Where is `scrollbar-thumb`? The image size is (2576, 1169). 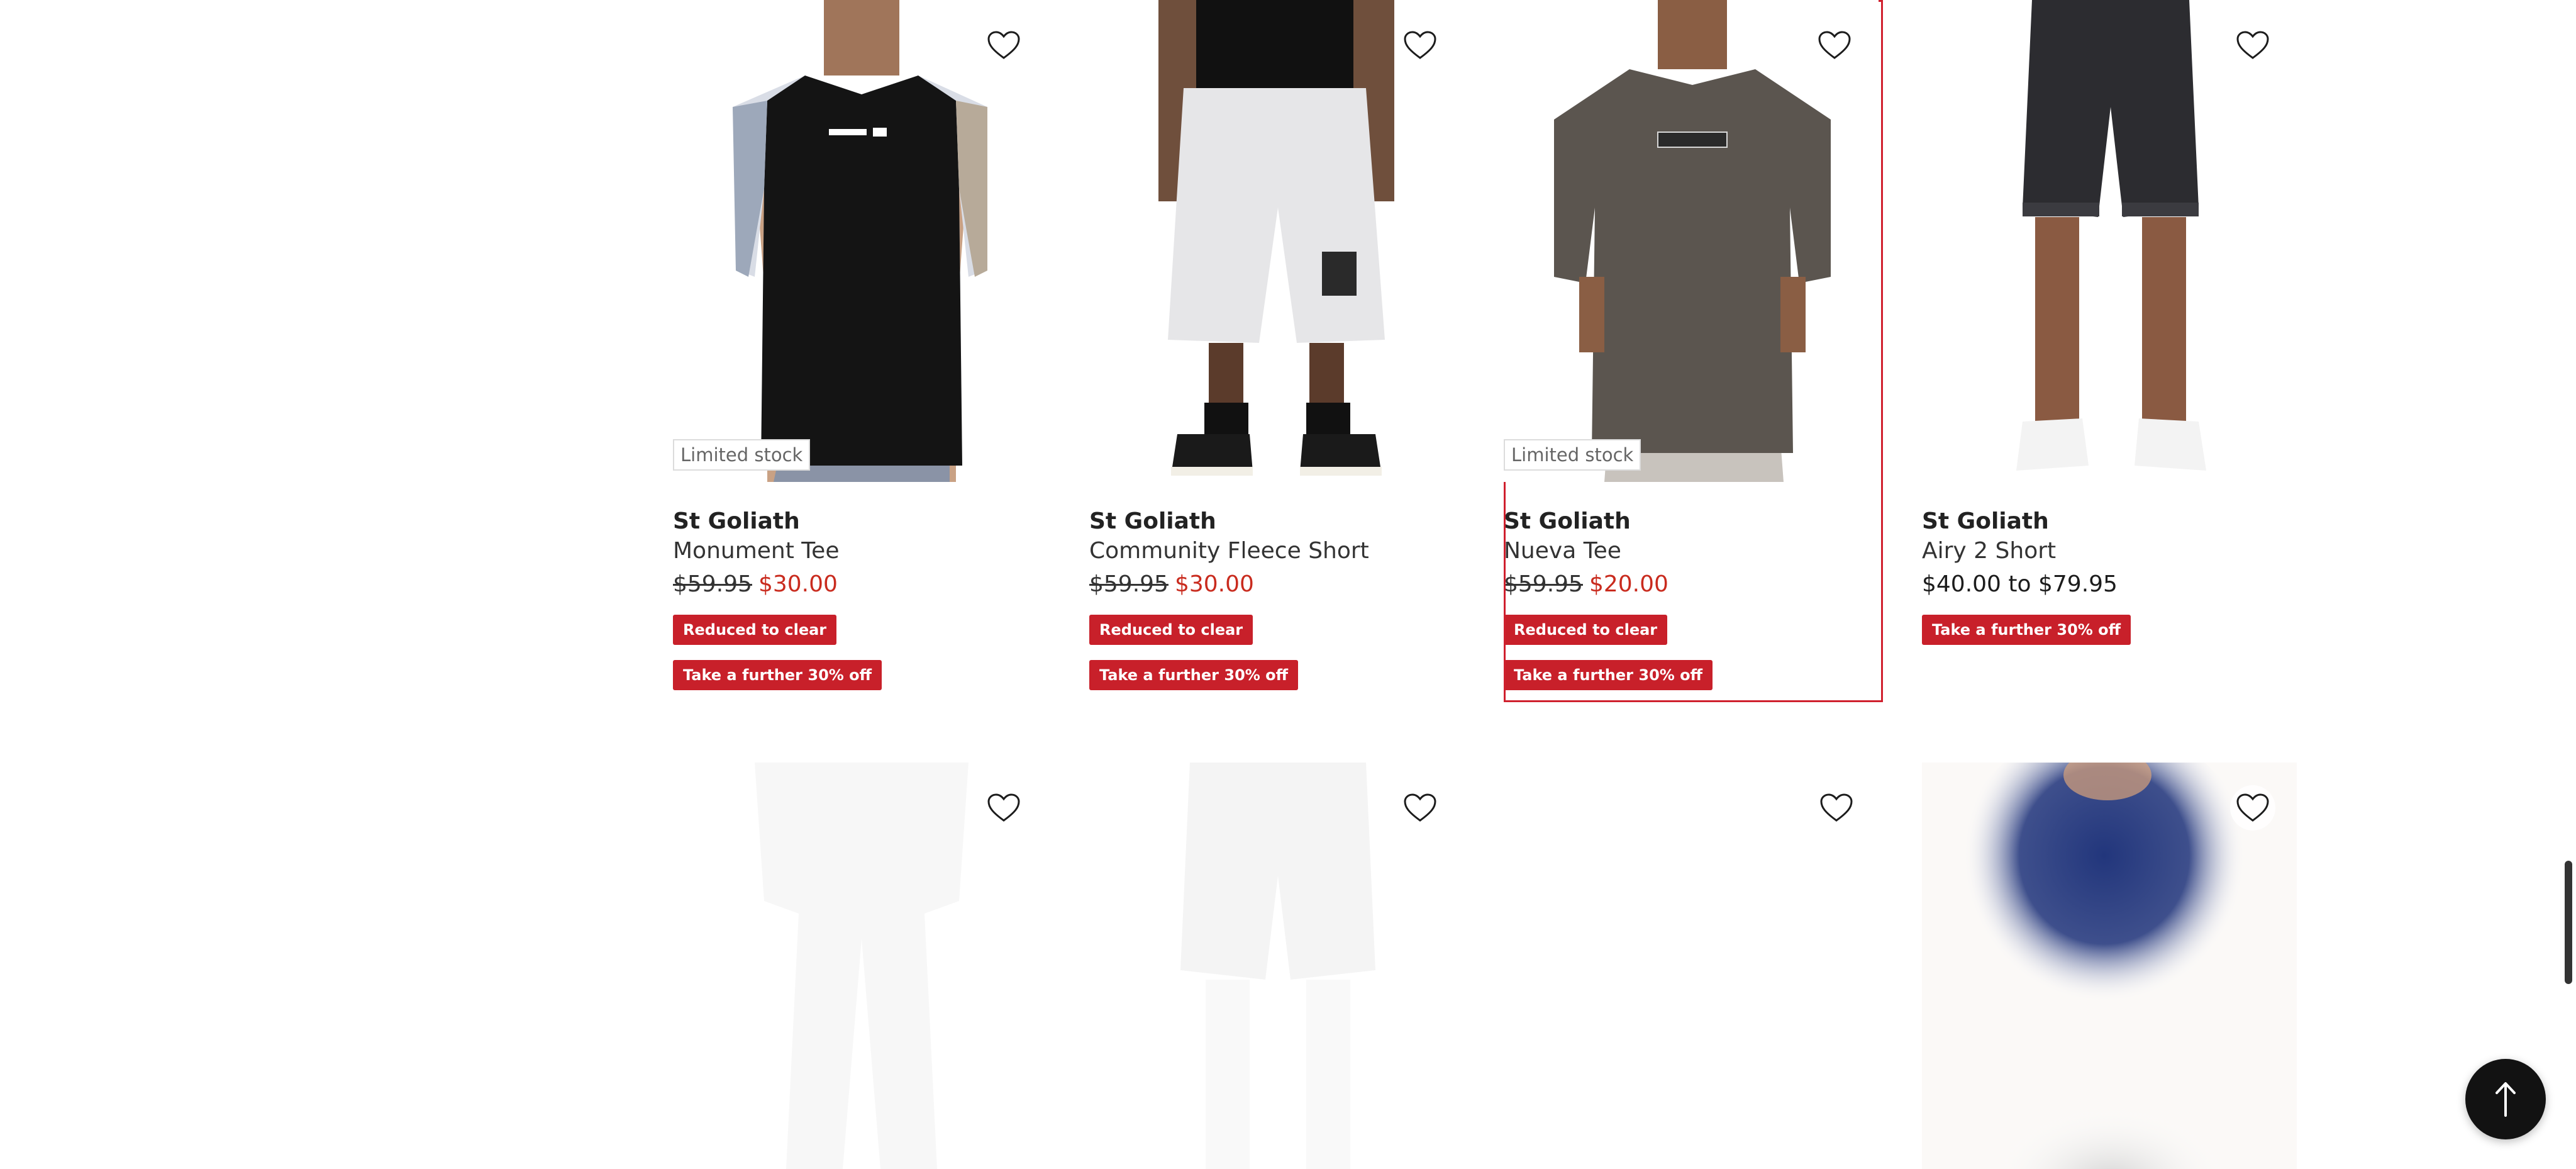
scrollbar-thumb is located at coordinates (2568, 922).